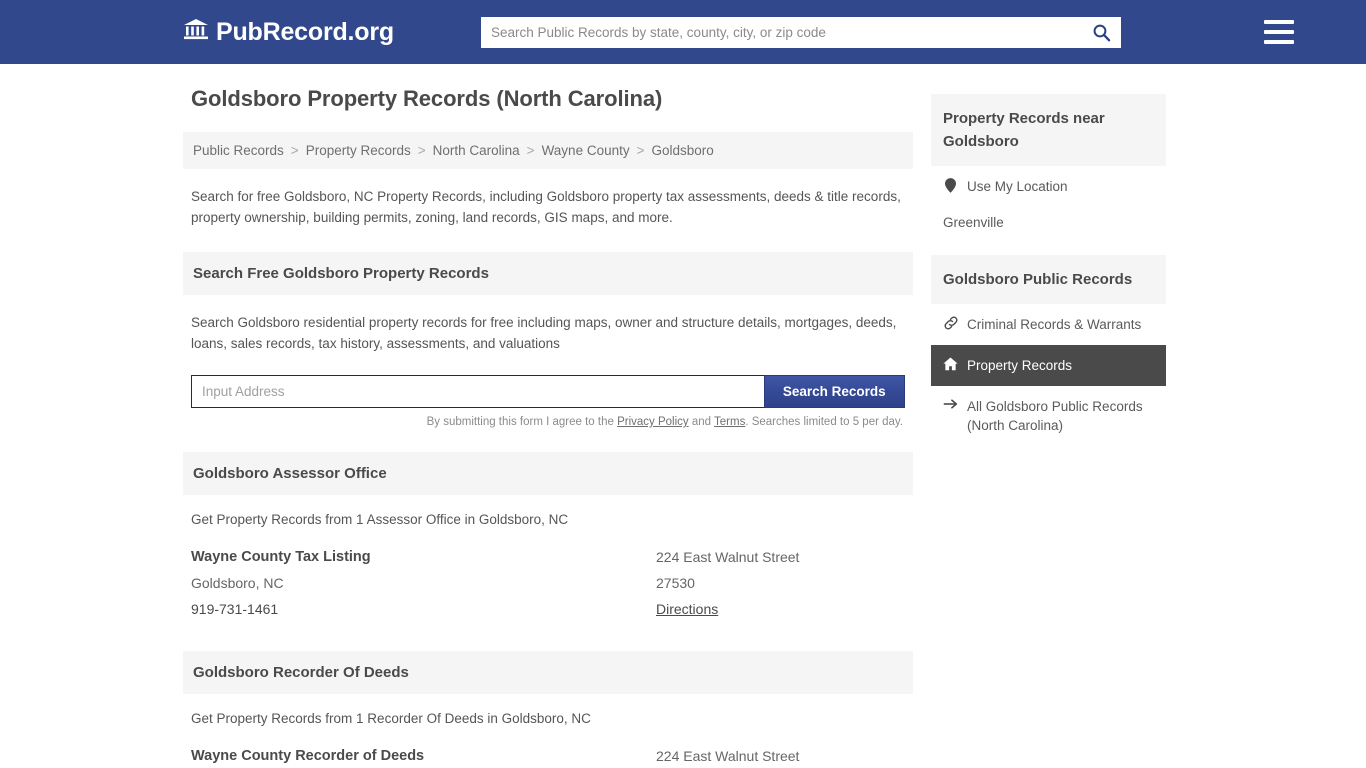  I want to click on sidebar-item-label: Use My Location, so click(1017, 186).